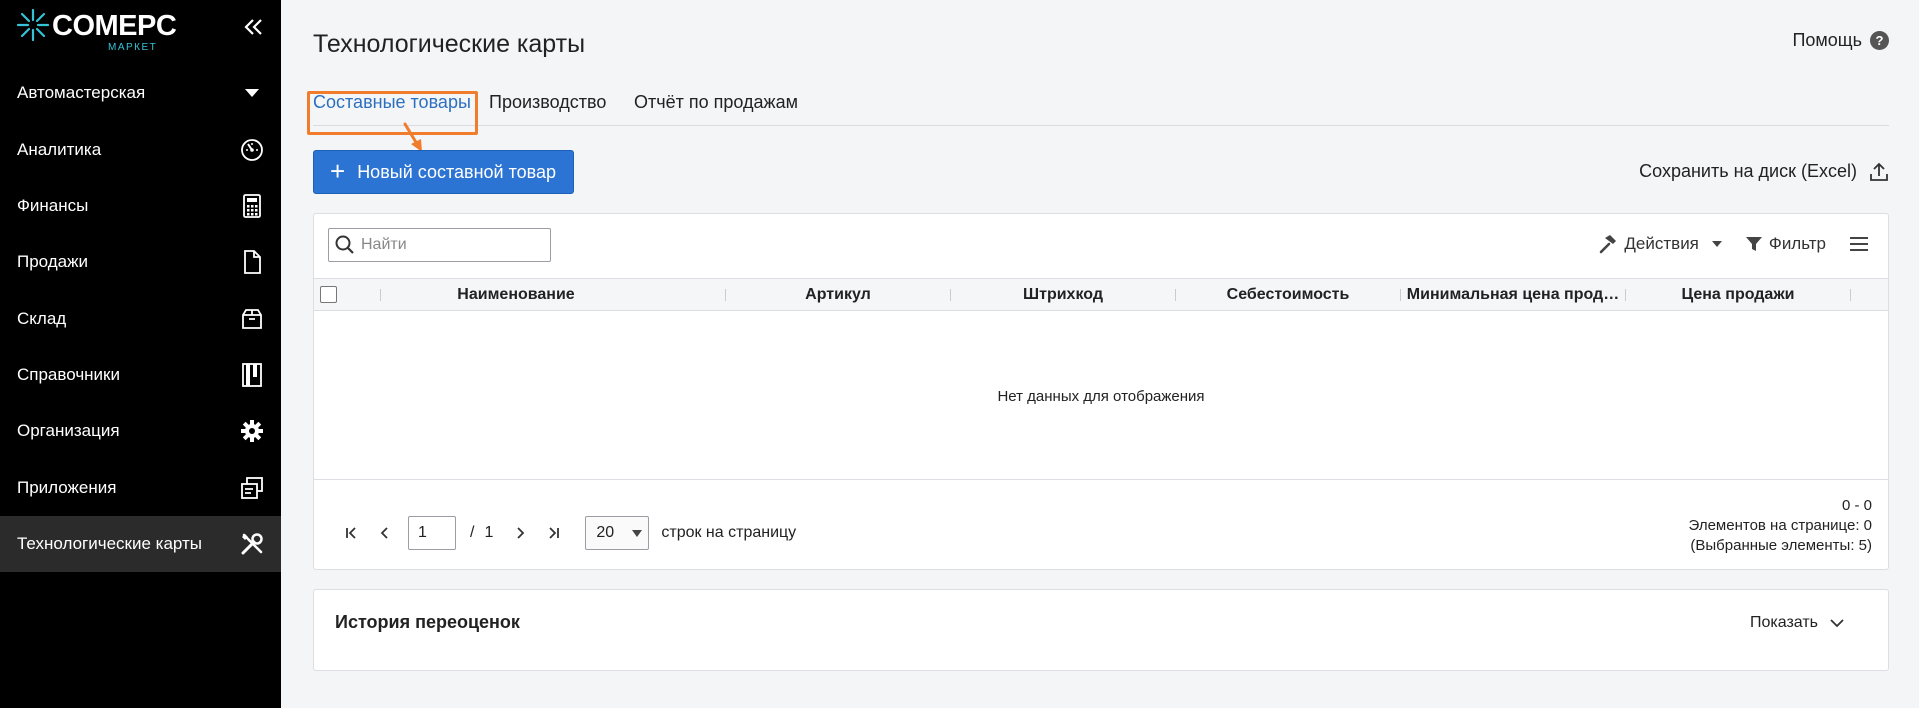  I want to click on sidebar-item-sales: Продажи, so click(140, 262).